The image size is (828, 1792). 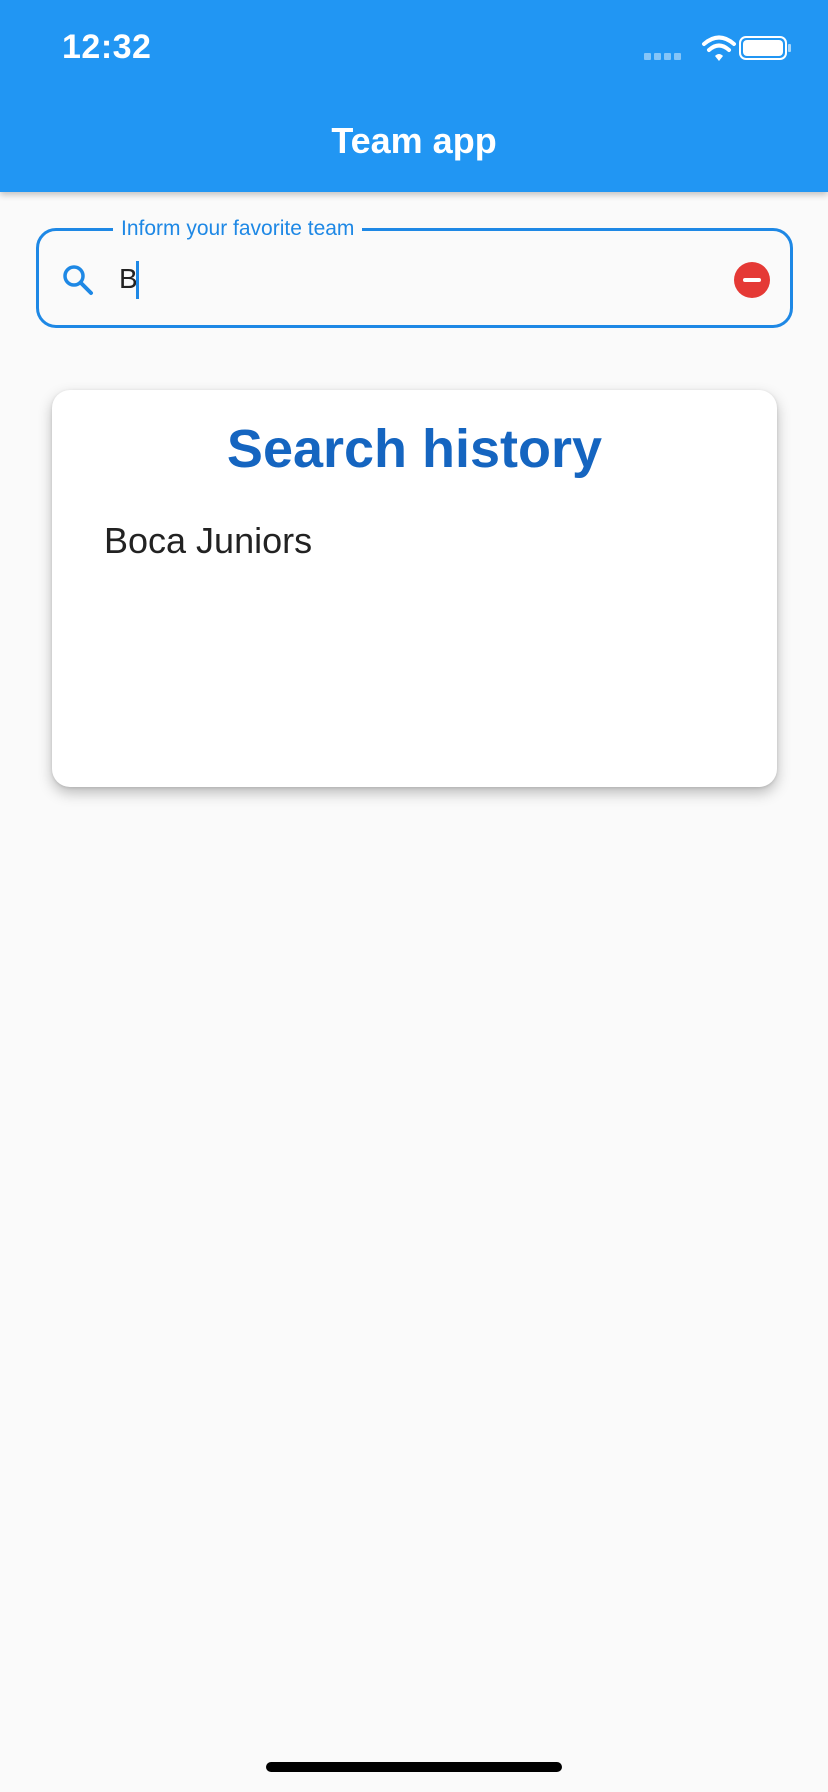 What do you see at coordinates (208, 541) in the screenshot?
I see `history-item: Boca Juniors` at bounding box center [208, 541].